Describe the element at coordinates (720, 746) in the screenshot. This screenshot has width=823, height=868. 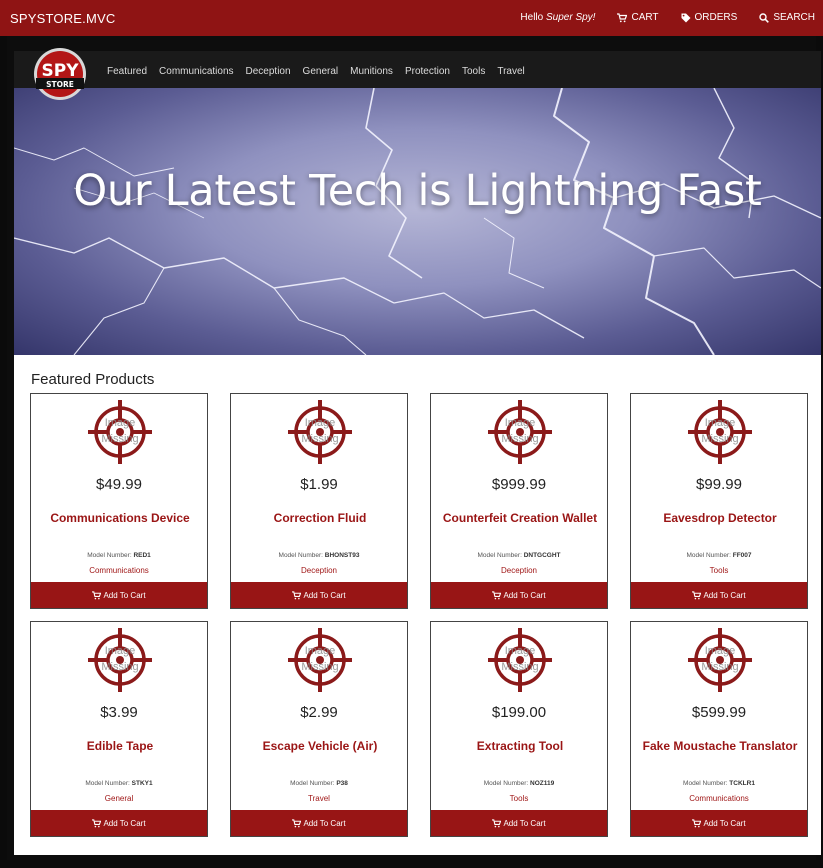
I see `product-name: Fake Moustache Translator` at that location.